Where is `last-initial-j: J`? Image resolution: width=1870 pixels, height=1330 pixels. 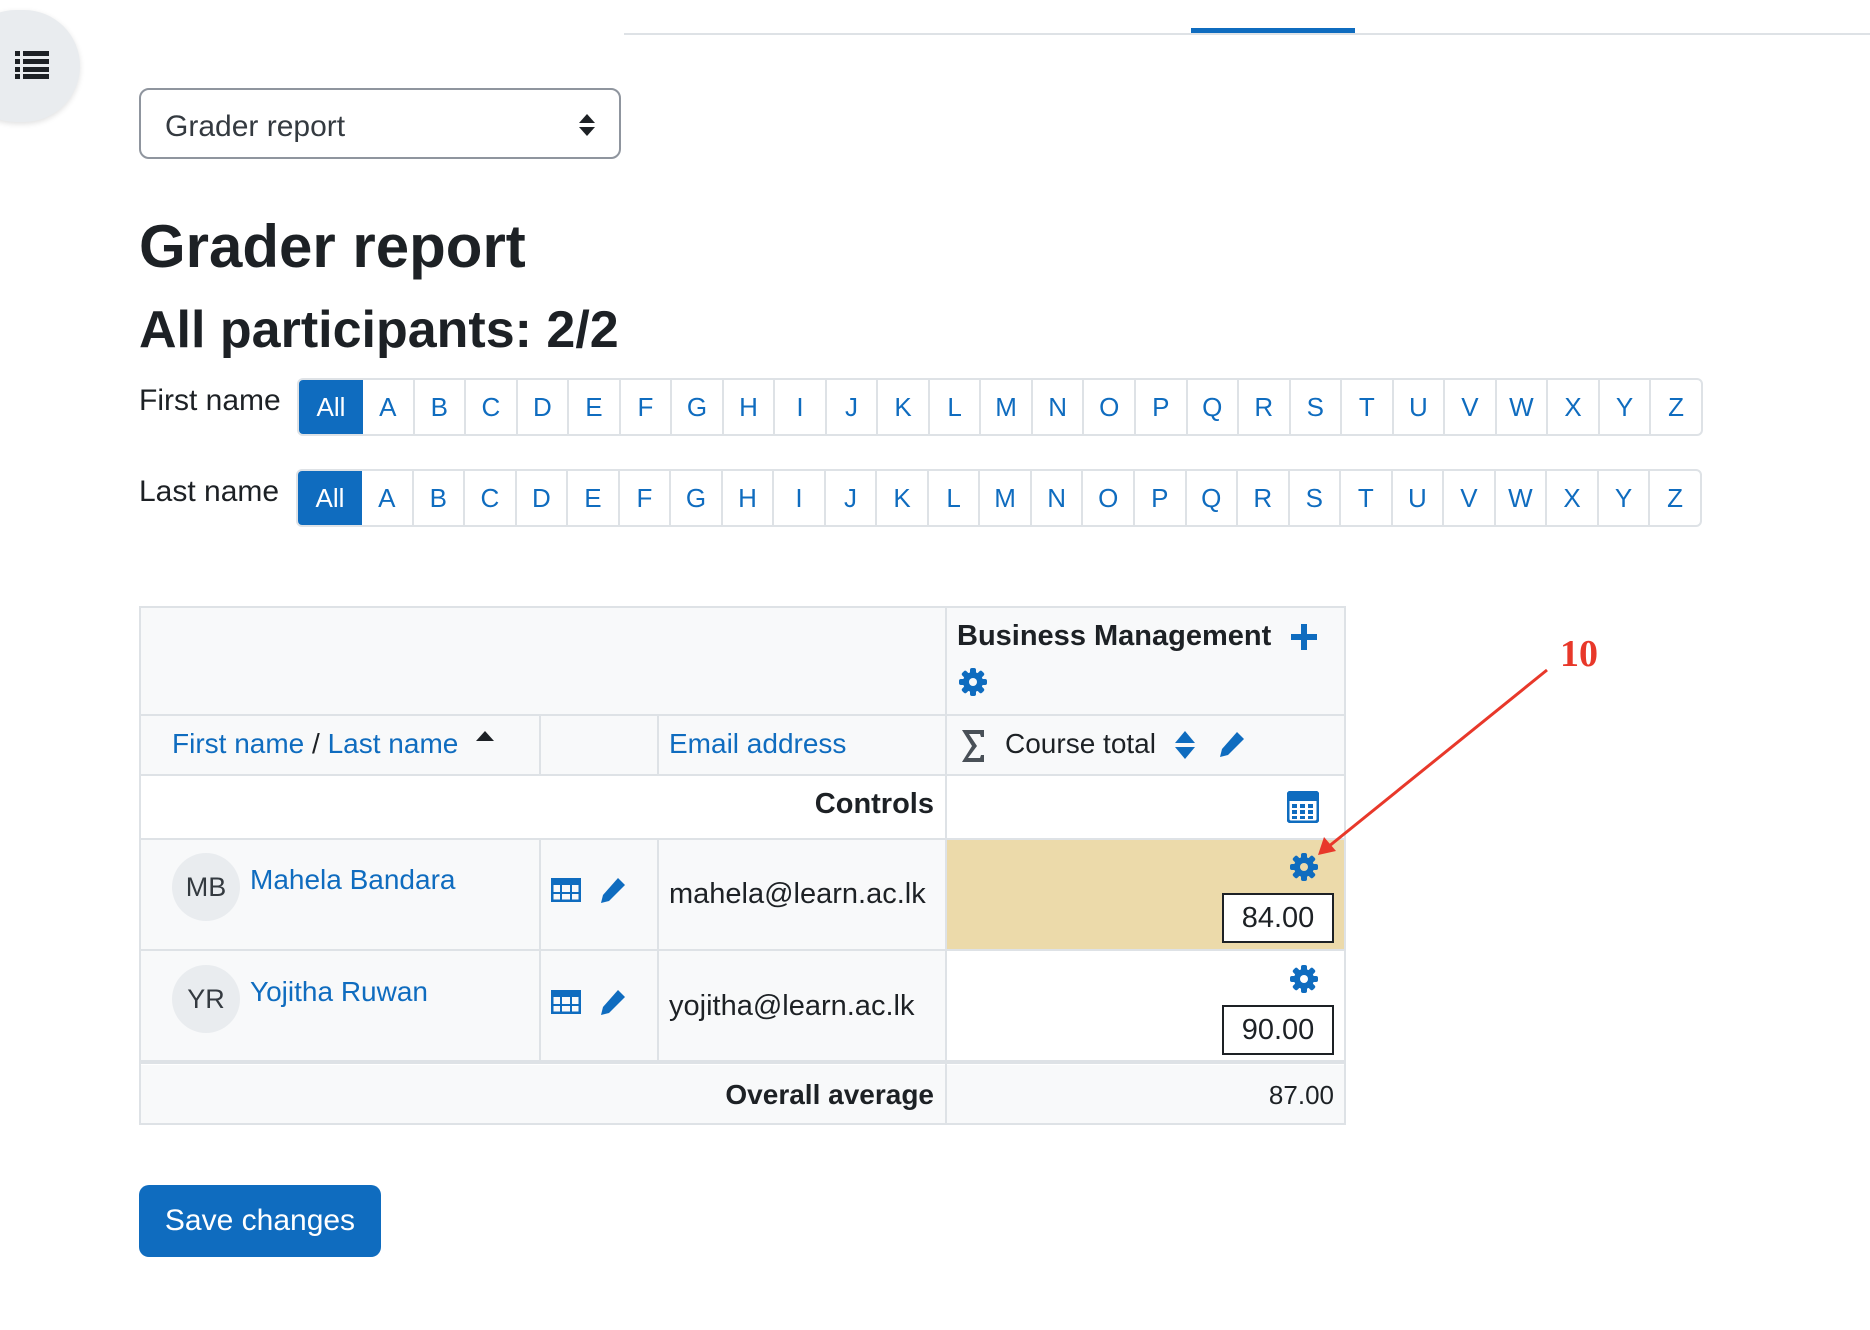 last-initial-j: J is located at coordinates (852, 498).